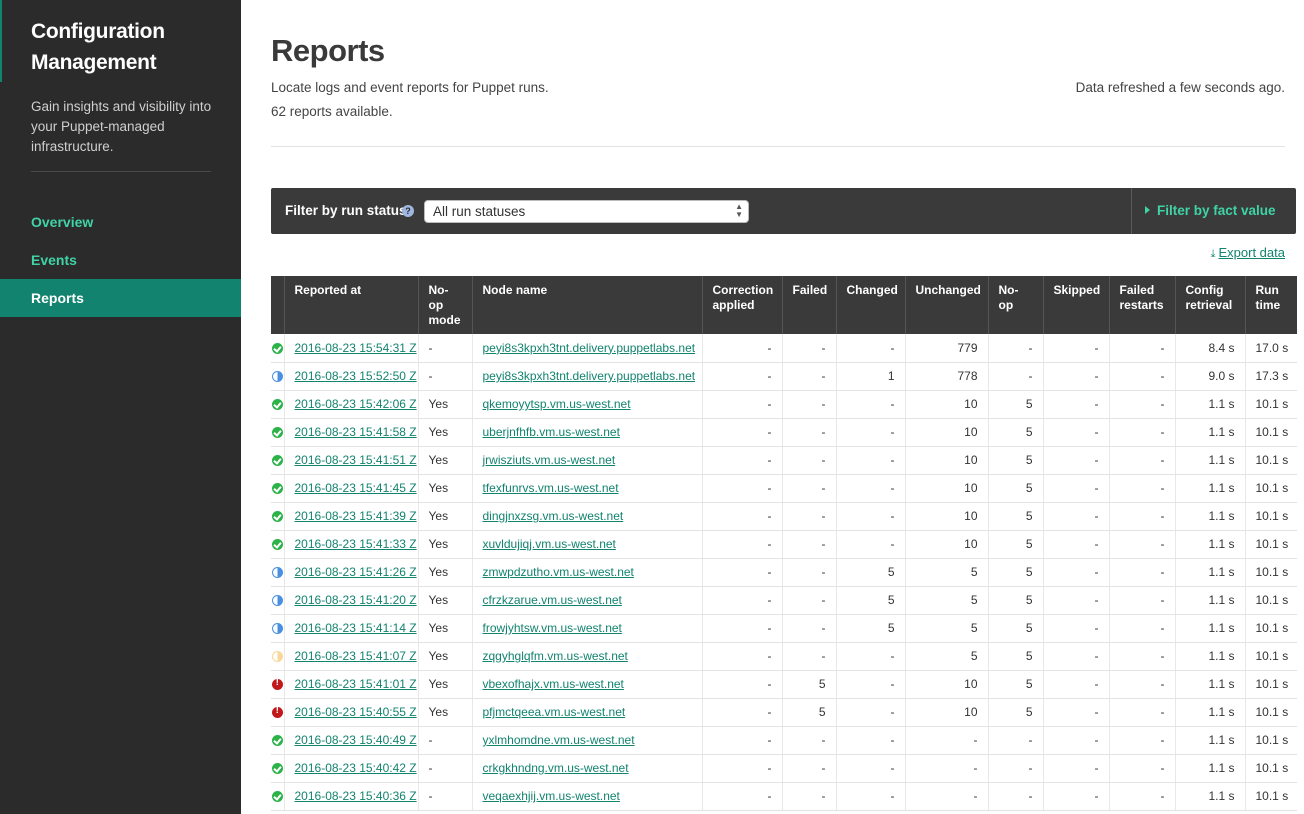 This screenshot has height=814, width=1304. Describe the element at coordinates (549, 460) in the screenshot. I see `node-link: jrwisziuts.vm.us-west.net` at that location.